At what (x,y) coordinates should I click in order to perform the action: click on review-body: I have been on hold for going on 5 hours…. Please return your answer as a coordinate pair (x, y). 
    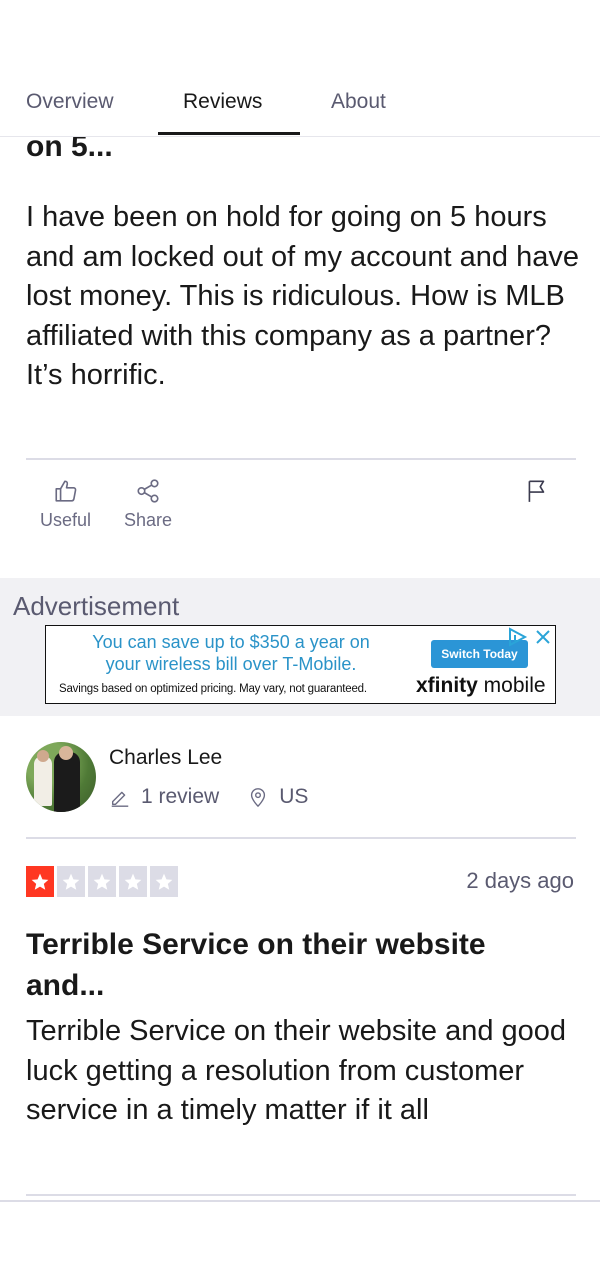
    Looking at the image, I should click on (302, 296).